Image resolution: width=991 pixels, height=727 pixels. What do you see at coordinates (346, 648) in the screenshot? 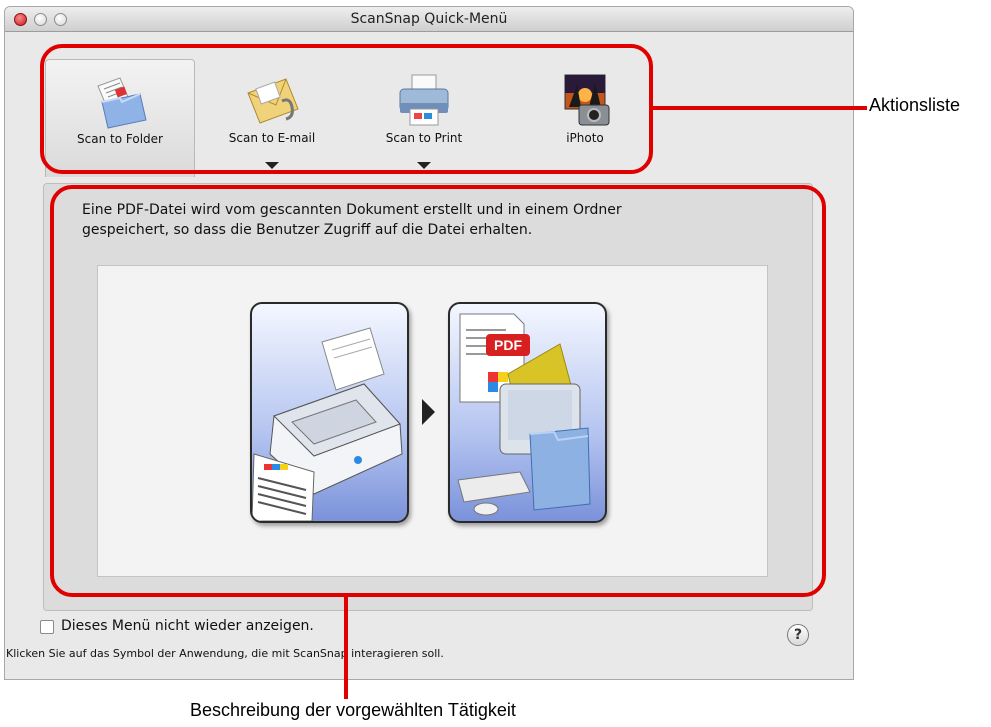
I see `description-leader-line` at bounding box center [346, 648].